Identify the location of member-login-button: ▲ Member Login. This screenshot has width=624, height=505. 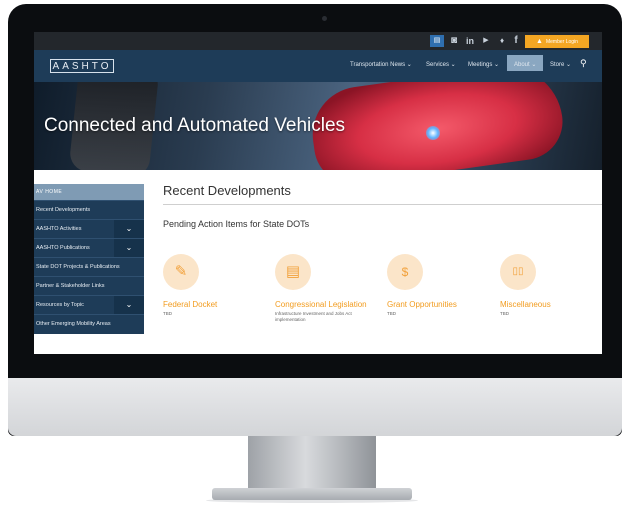
(557, 41).